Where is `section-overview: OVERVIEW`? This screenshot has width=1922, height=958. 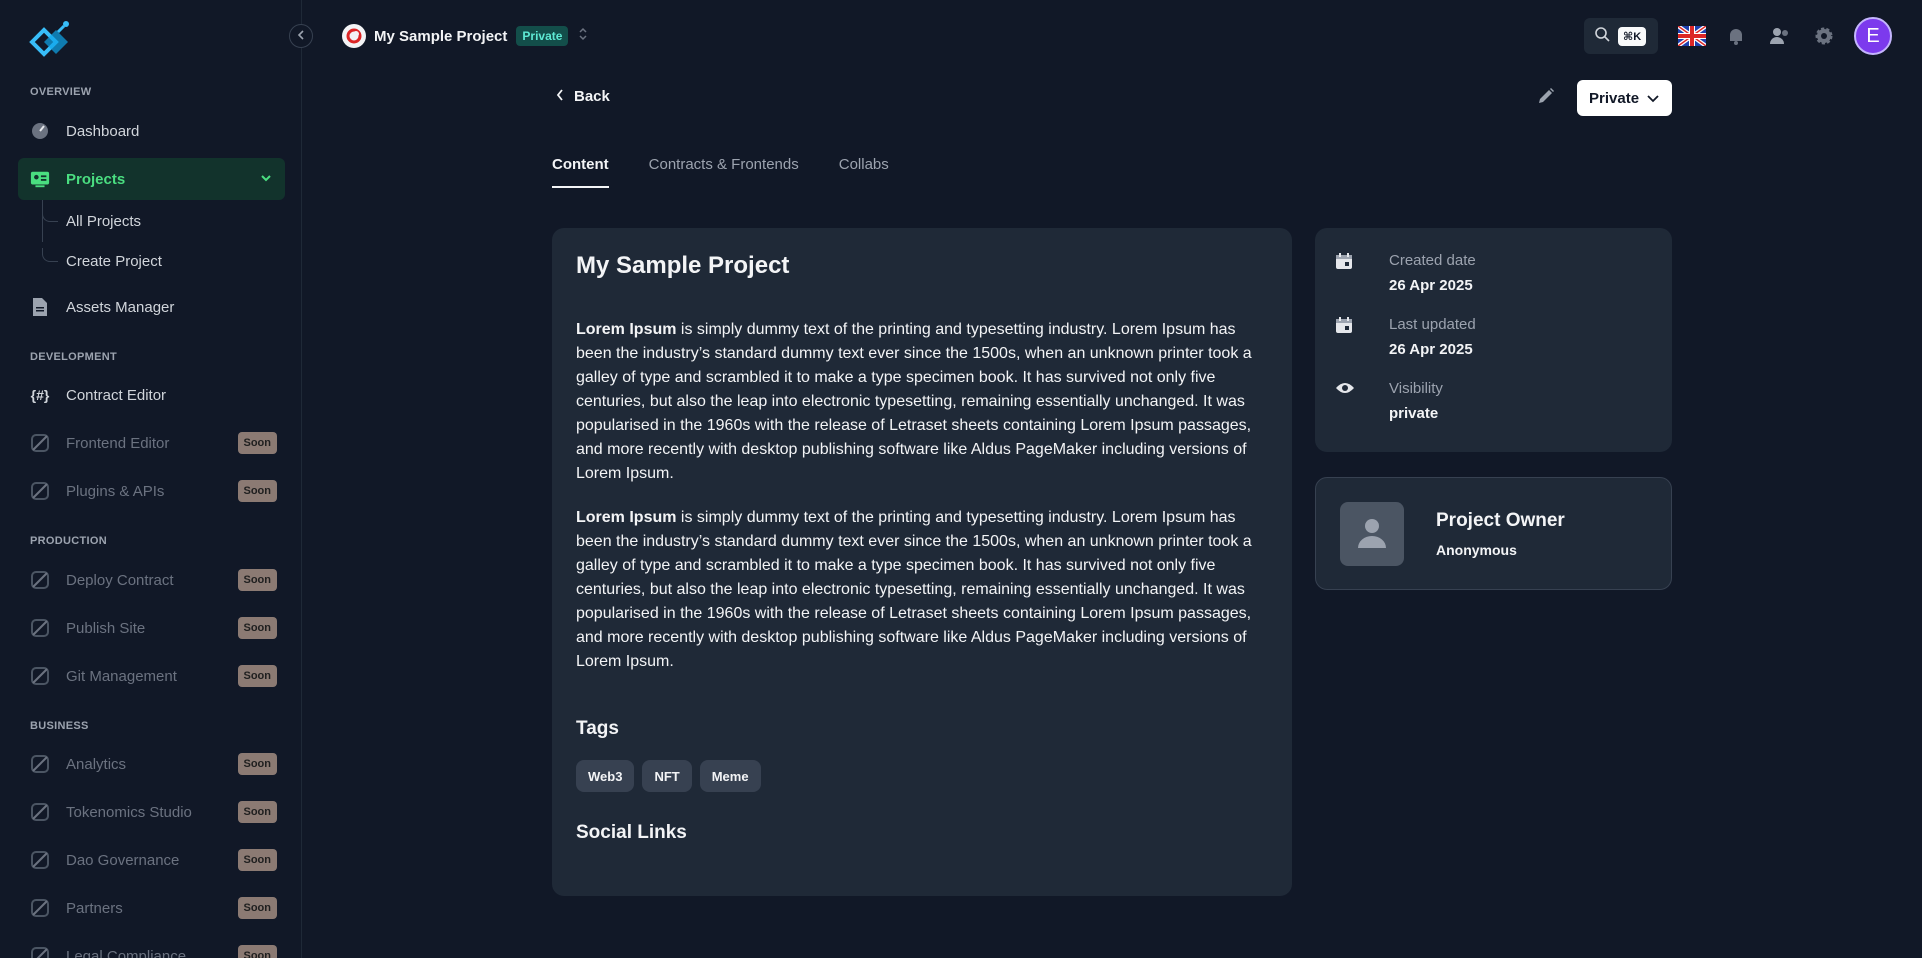
section-overview: OVERVIEW is located at coordinates (61, 92).